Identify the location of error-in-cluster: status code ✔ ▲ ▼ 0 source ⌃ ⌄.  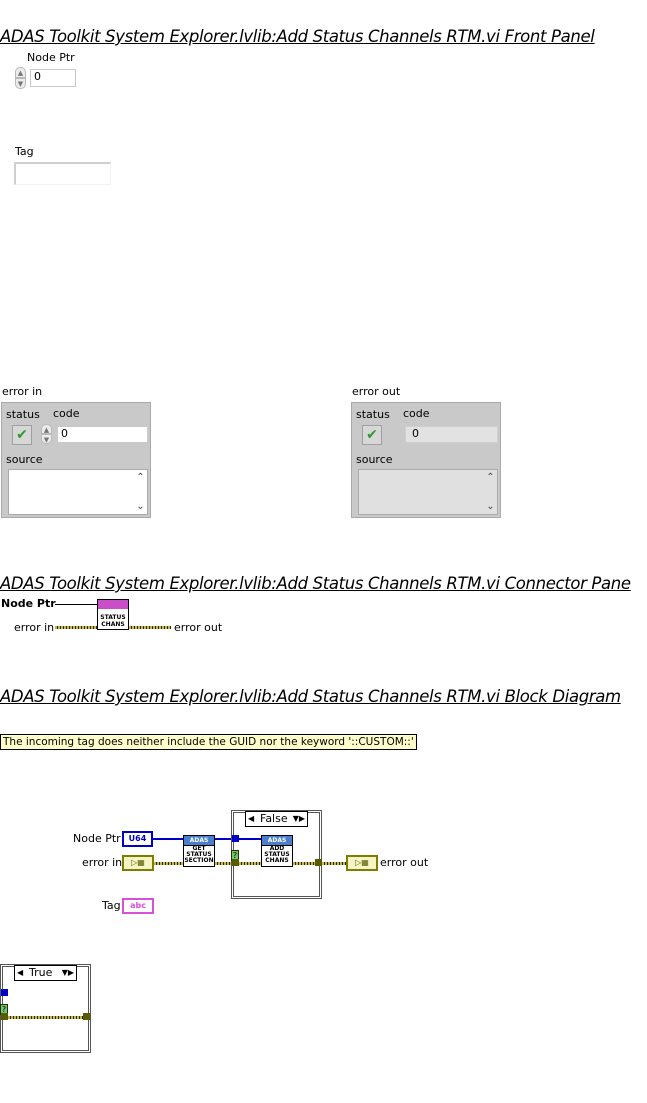
(76, 460).